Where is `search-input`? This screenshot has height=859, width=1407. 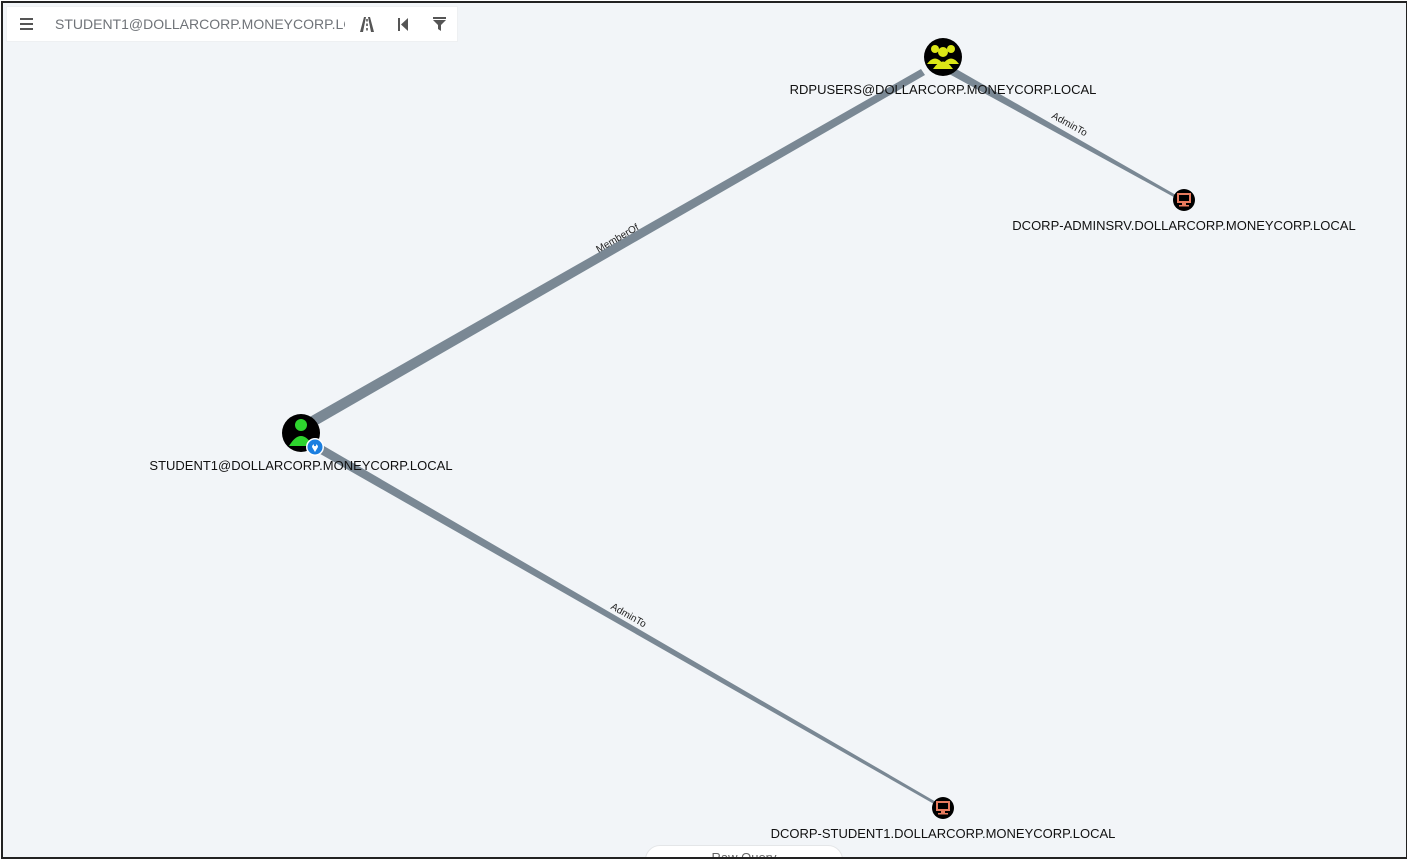
search-input is located at coordinates (200, 24).